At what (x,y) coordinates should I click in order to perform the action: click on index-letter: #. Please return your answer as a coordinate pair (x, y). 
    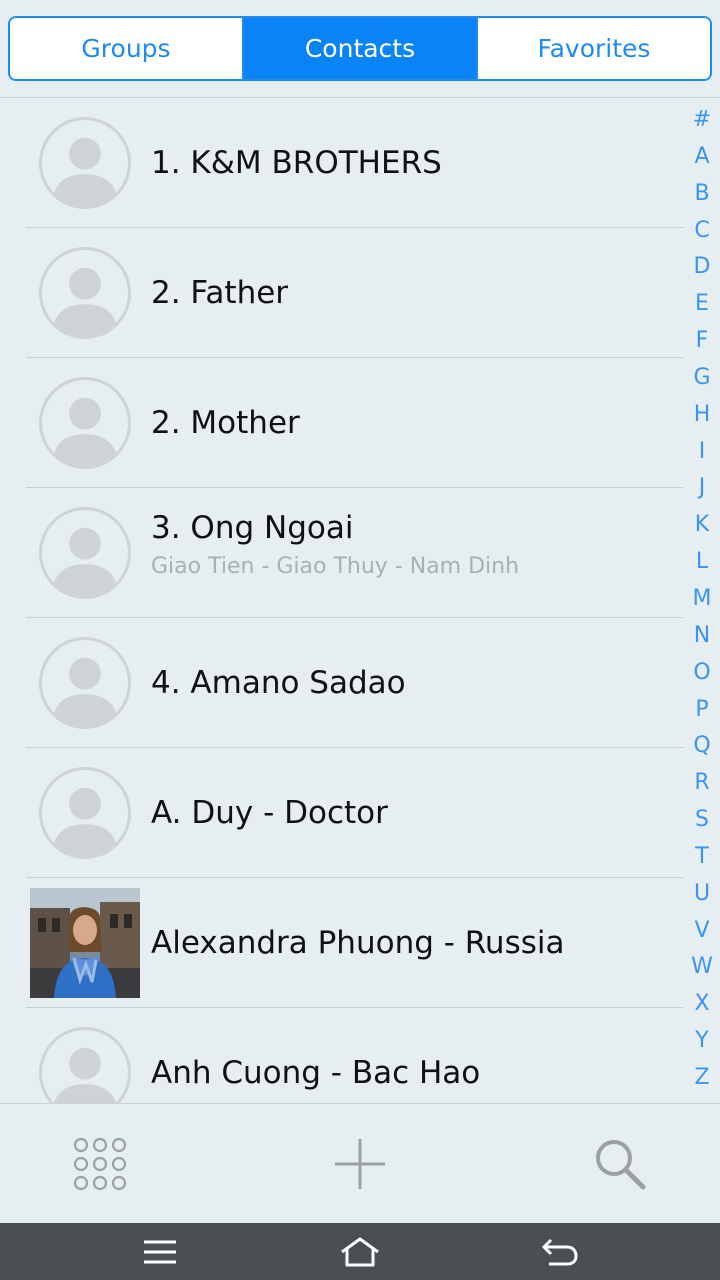
    Looking at the image, I should click on (702, 120).